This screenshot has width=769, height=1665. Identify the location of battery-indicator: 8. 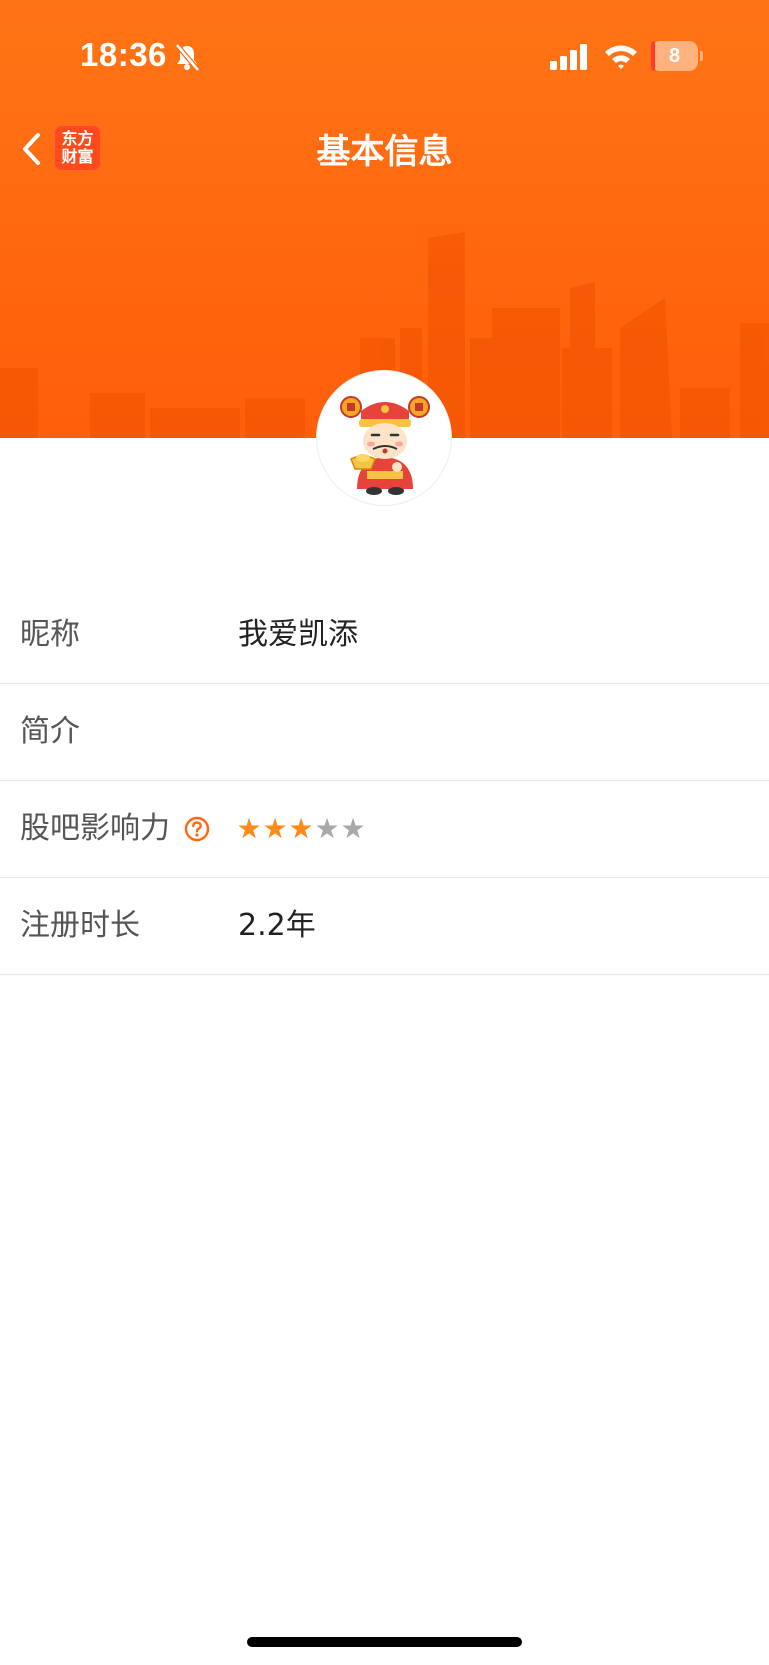
(677, 56).